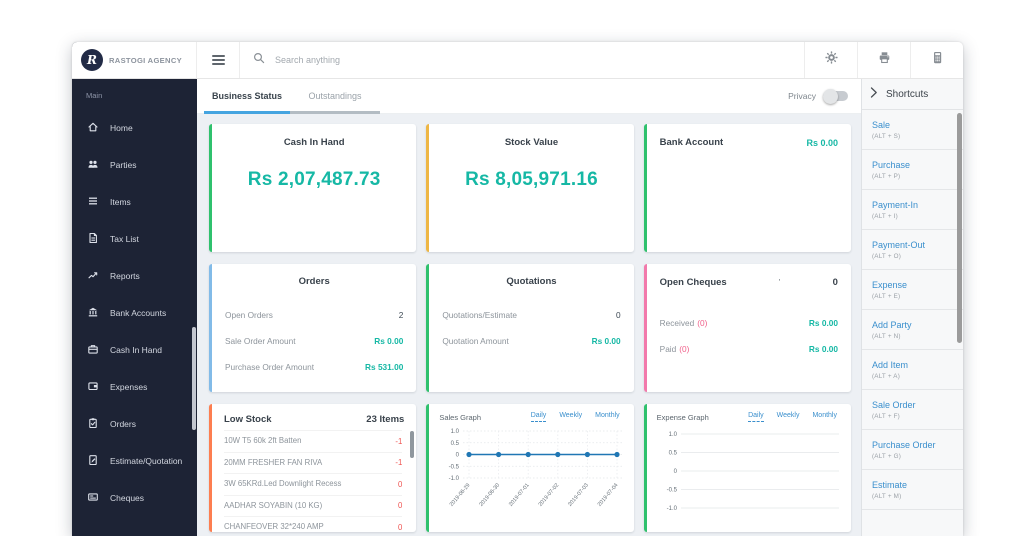 This screenshot has width=1024, height=536. Describe the element at coordinates (93, 202) in the screenshot. I see `list-icon` at that location.